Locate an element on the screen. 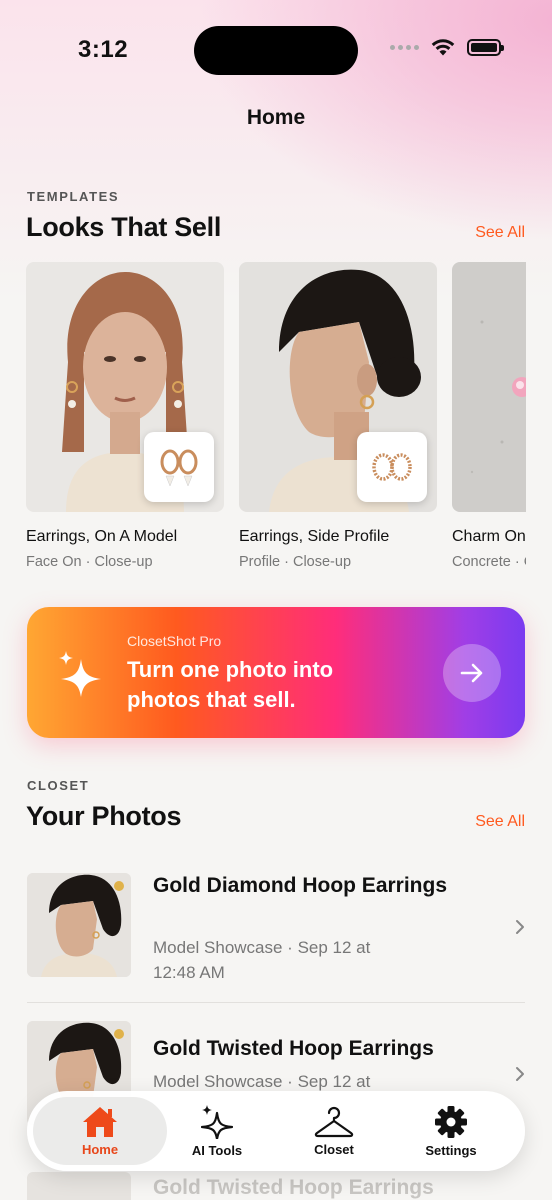 This screenshot has width=552, height=1200. closet-section-title: Your Photos is located at coordinates (104, 816).